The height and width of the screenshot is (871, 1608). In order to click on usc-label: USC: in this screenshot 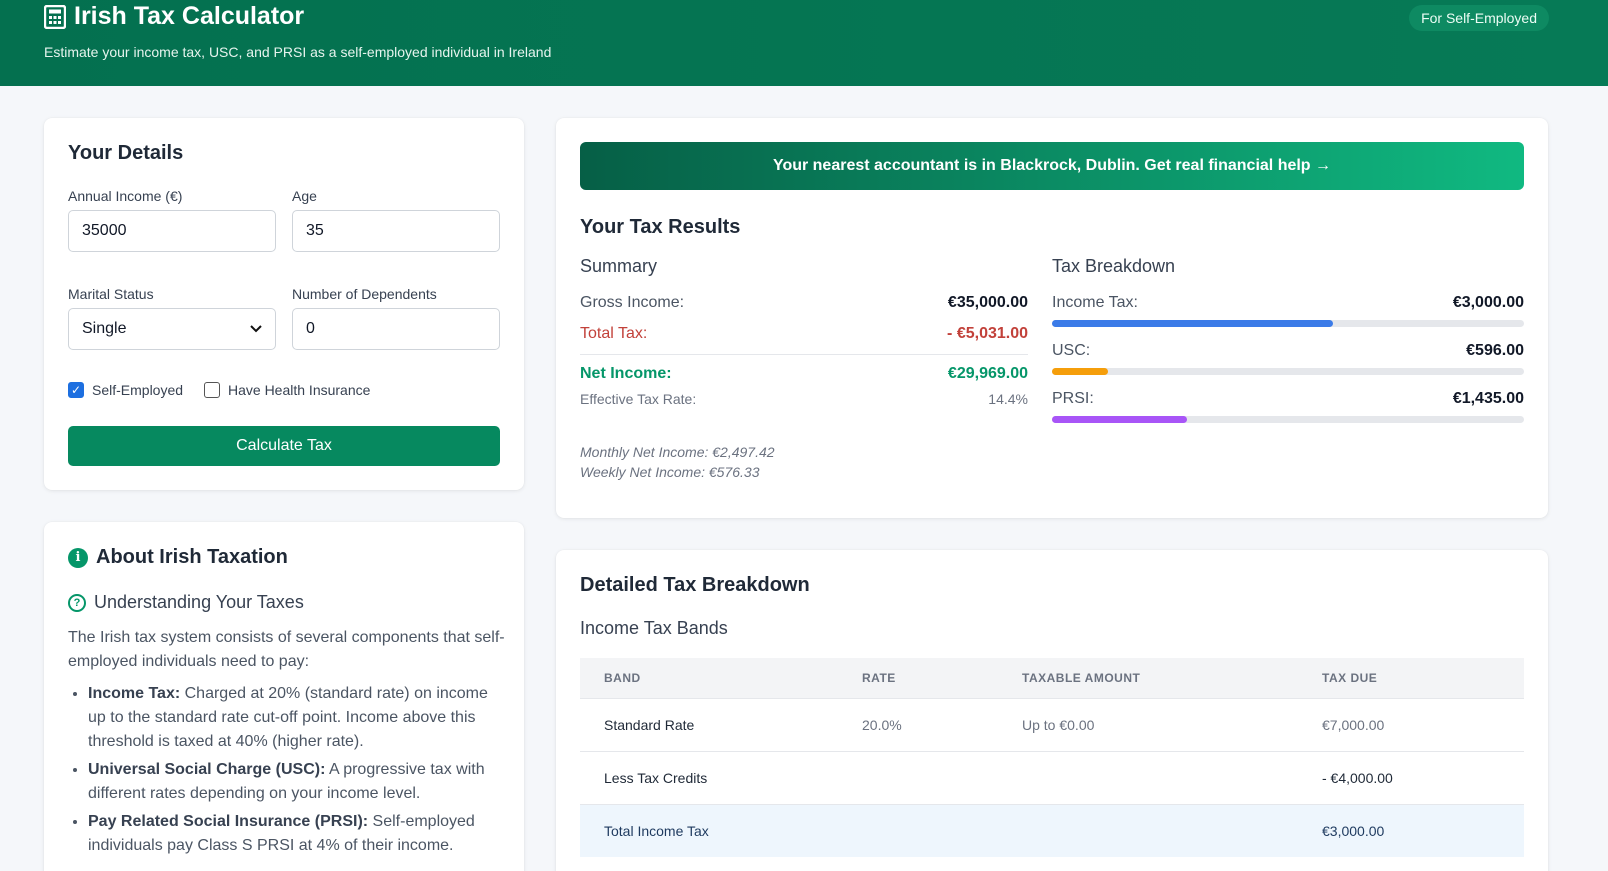, I will do `click(1071, 350)`.